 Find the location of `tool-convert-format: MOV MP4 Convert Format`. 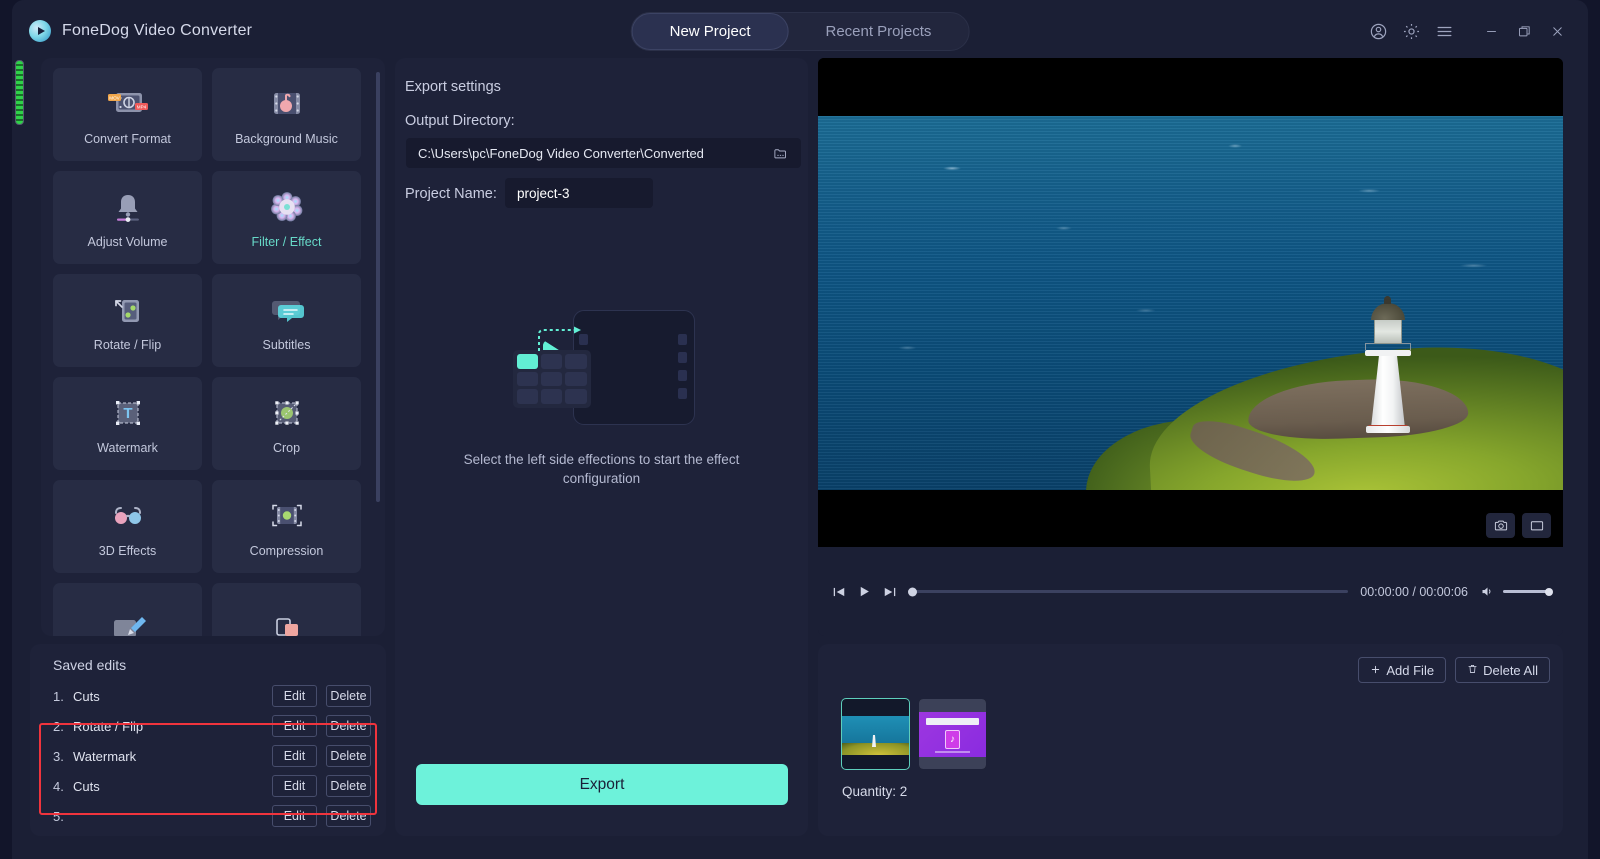

tool-convert-format: MOV MP4 Convert Format is located at coordinates (127, 114).